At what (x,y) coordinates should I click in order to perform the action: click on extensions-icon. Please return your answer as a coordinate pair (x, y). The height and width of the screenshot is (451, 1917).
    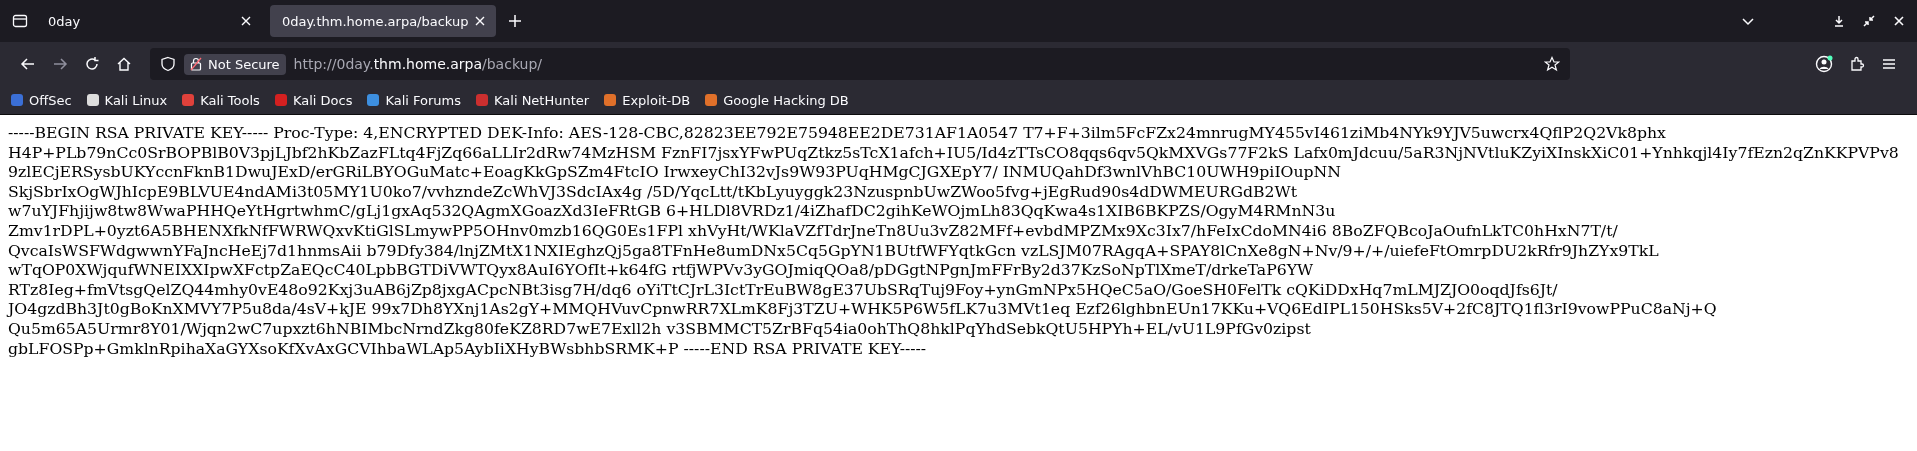
    Looking at the image, I should click on (1857, 64).